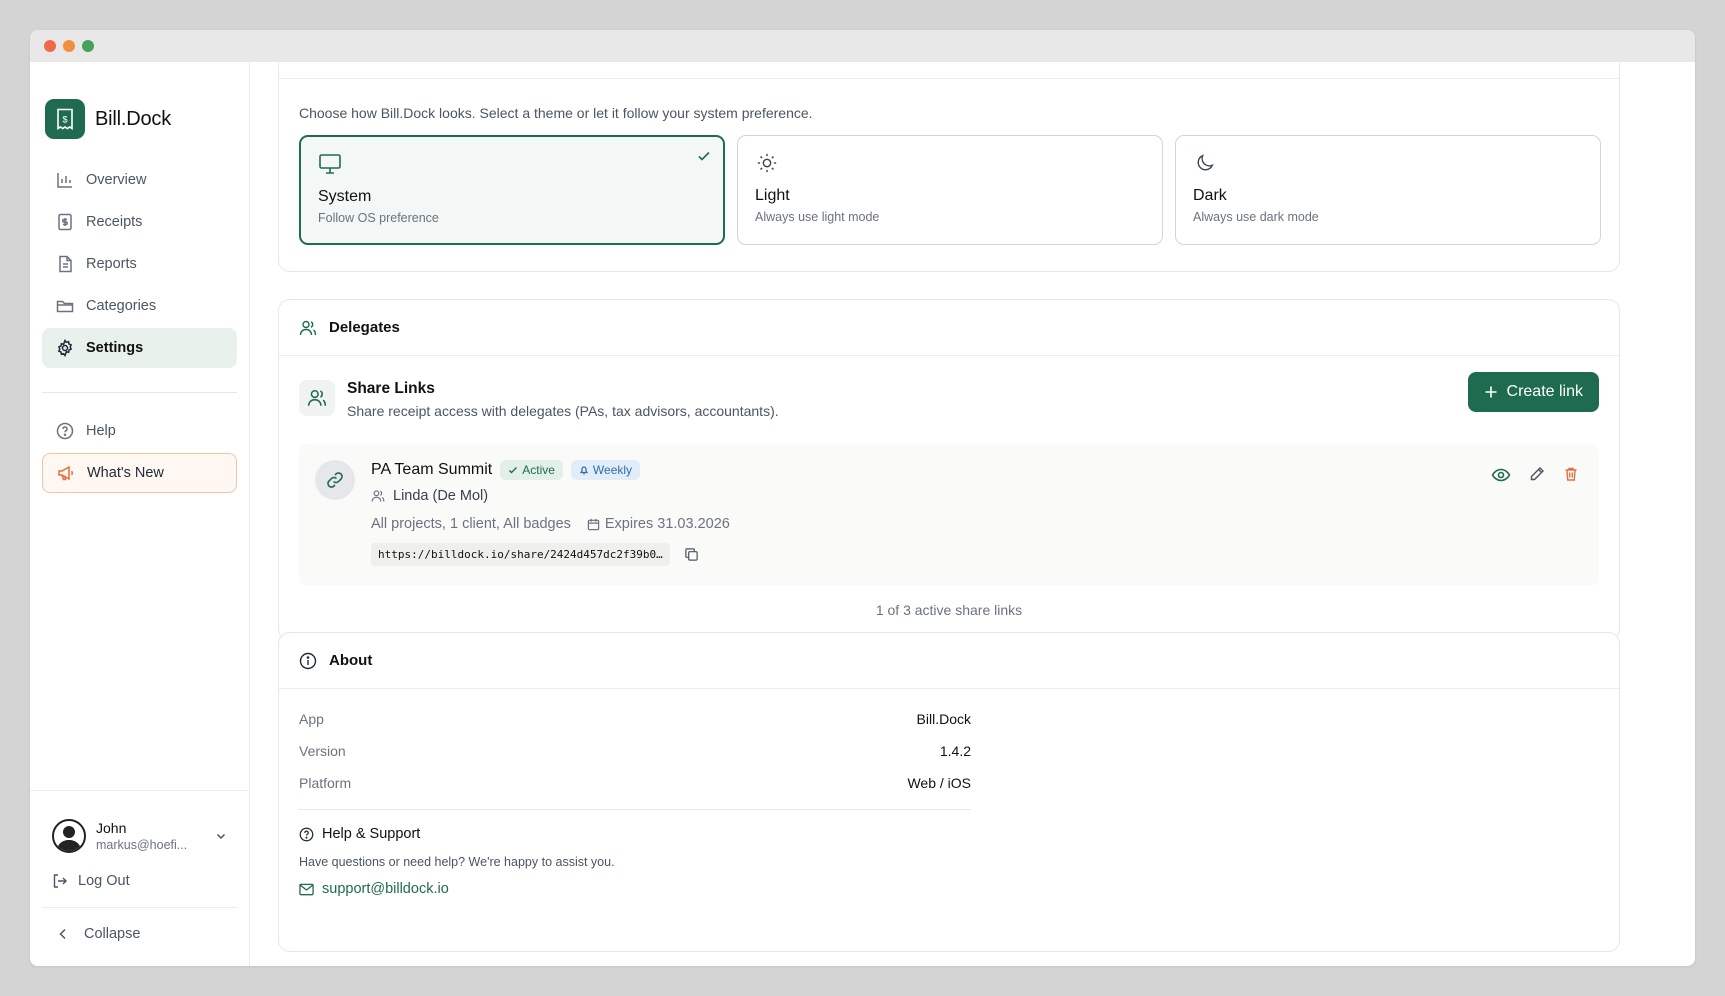 The width and height of the screenshot is (1725, 996). What do you see at coordinates (635, 834) in the screenshot?
I see `help-support-title: Help & Support` at bounding box center [635, 834].